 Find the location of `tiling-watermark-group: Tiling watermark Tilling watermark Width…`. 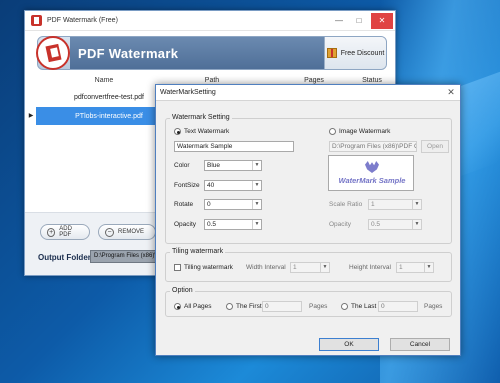

tiling-watermark-group: Tiling watermark Tilling watermark Width… is located at coordinates (308, 265).